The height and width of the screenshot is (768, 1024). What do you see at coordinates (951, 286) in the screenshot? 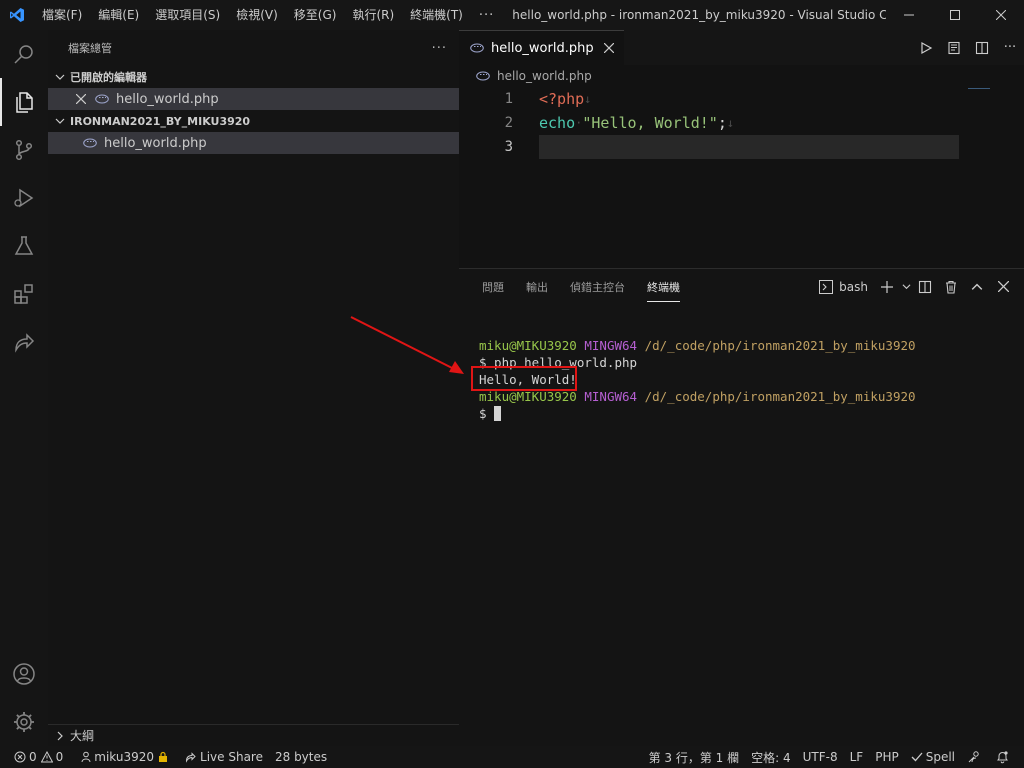
I see `kill-terminal-button` at bounding box center [951, 286].